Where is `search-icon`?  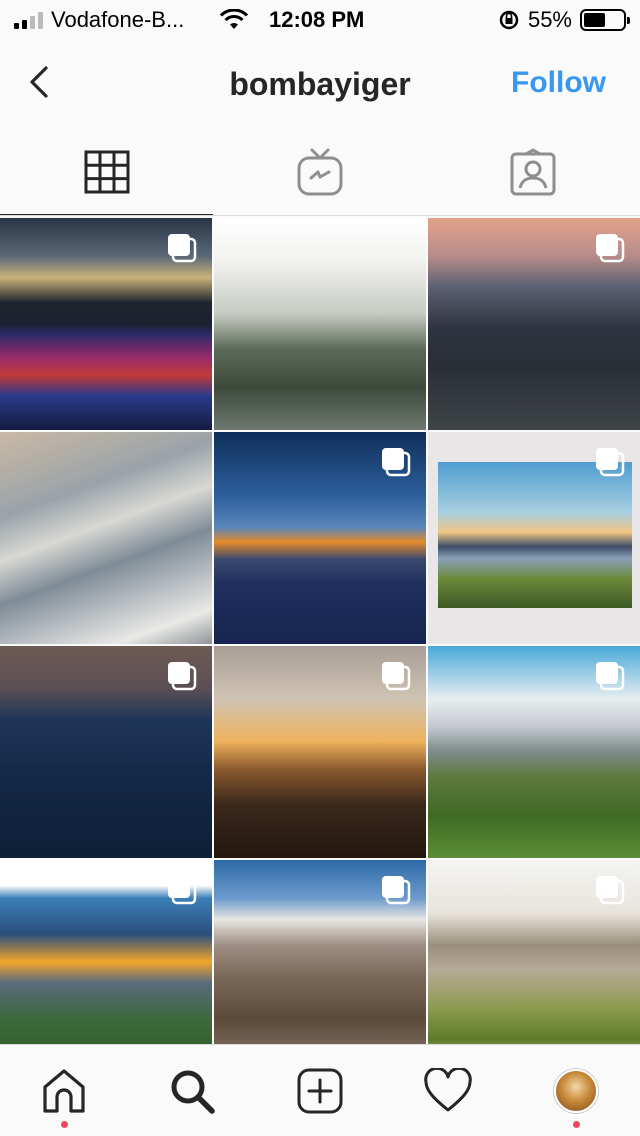
search-icon is located at coordinates (193, 1092).